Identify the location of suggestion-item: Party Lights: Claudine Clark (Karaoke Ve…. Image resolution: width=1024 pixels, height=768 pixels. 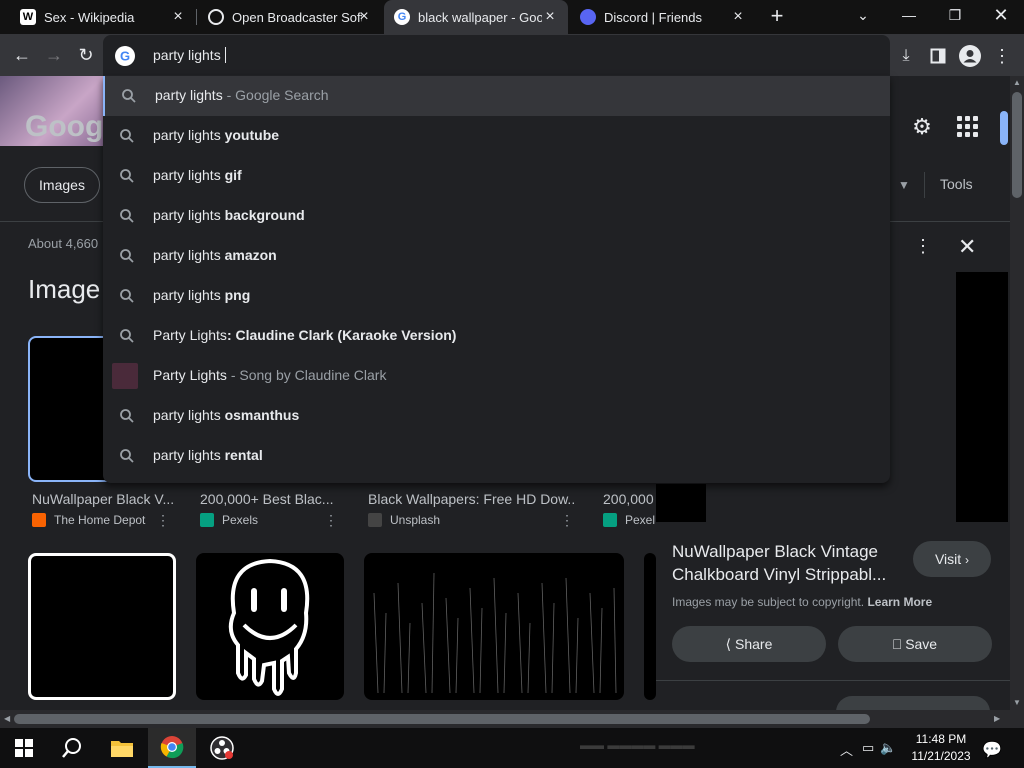
(496, 336).